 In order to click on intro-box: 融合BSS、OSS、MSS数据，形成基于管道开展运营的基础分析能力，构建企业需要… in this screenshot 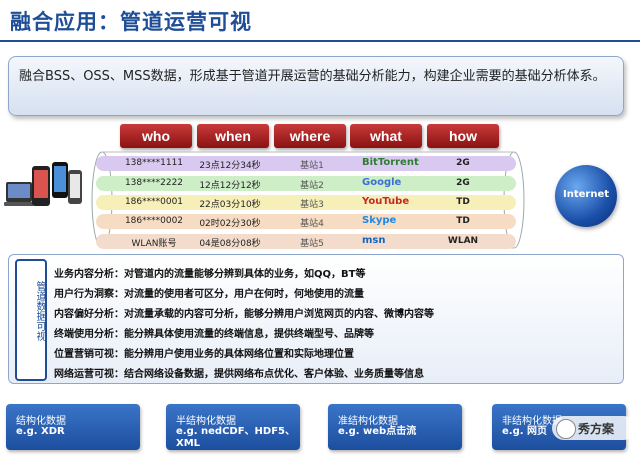, I will do `click(316, 86)`.